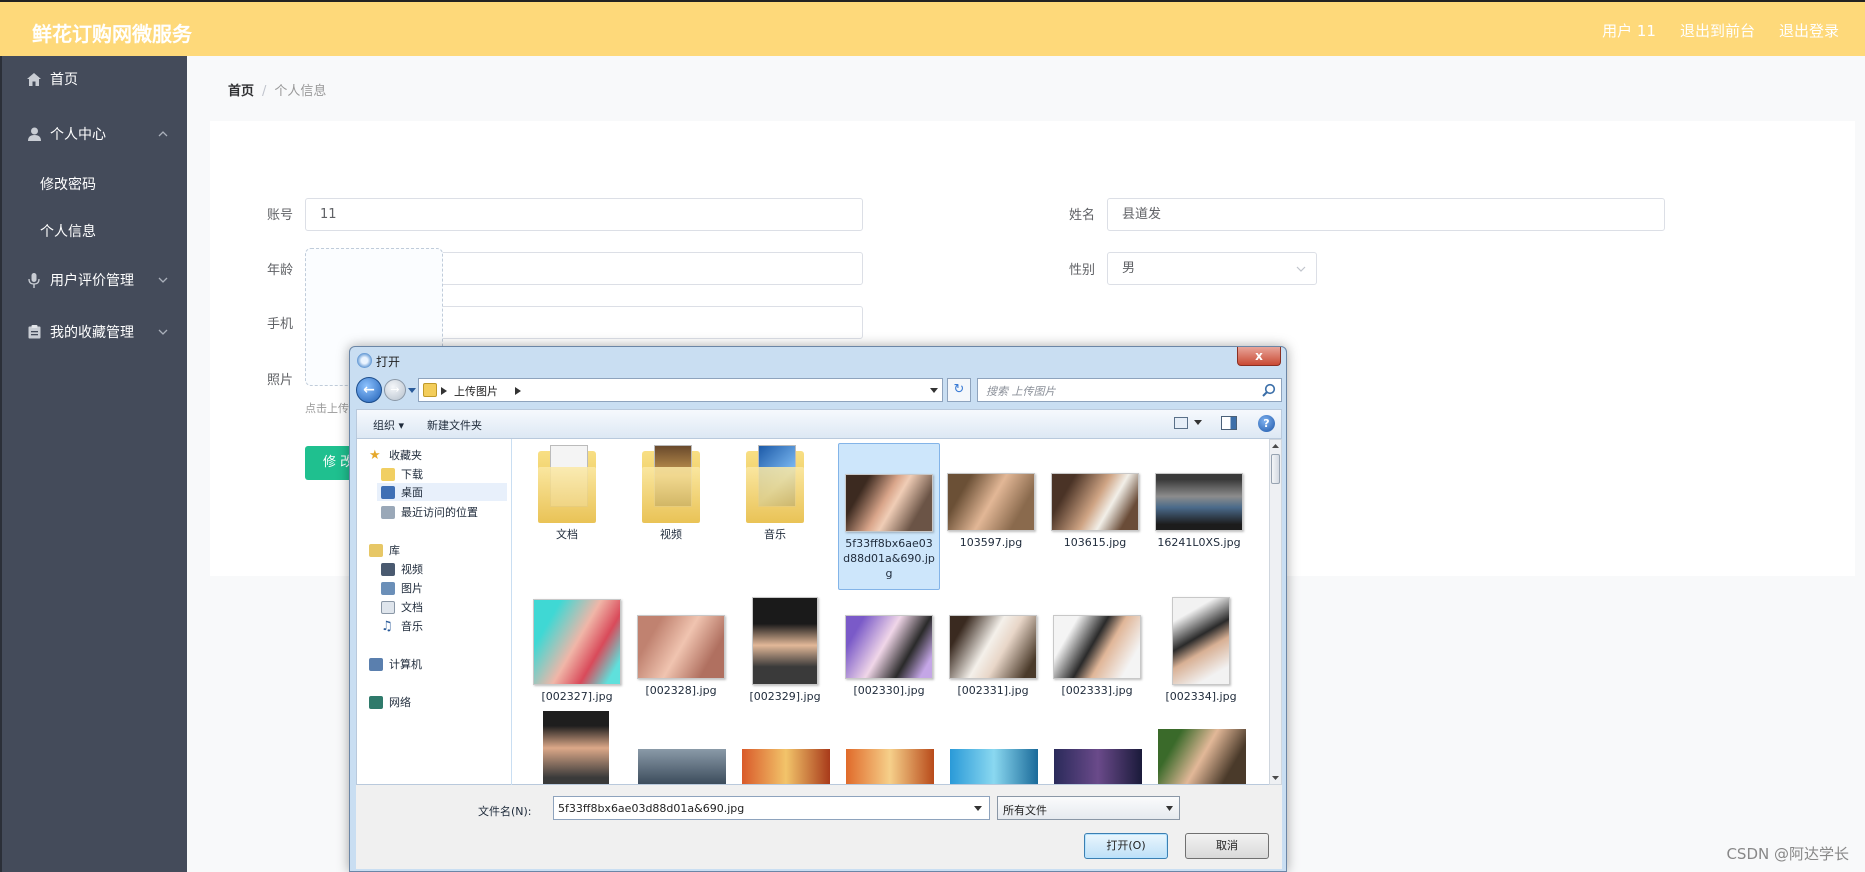  Describe the element at coordinates (1095, 511) in the screenshot. I see `image-file: 103615.jpg` at that location.